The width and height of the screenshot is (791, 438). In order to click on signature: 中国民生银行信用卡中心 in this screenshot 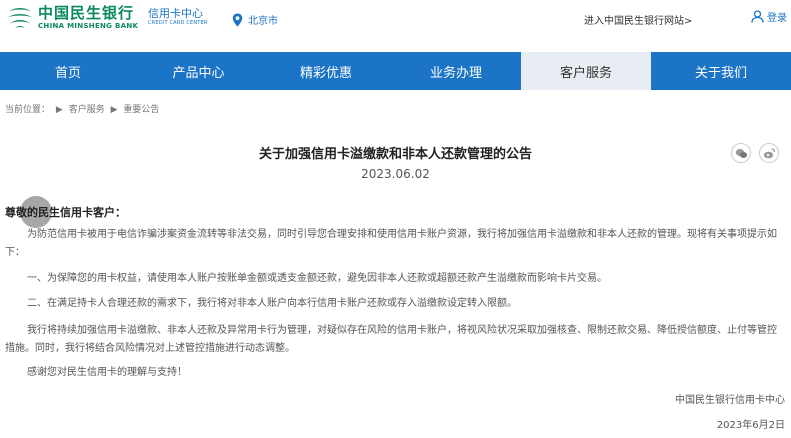, I will do `click(730, 400)`.